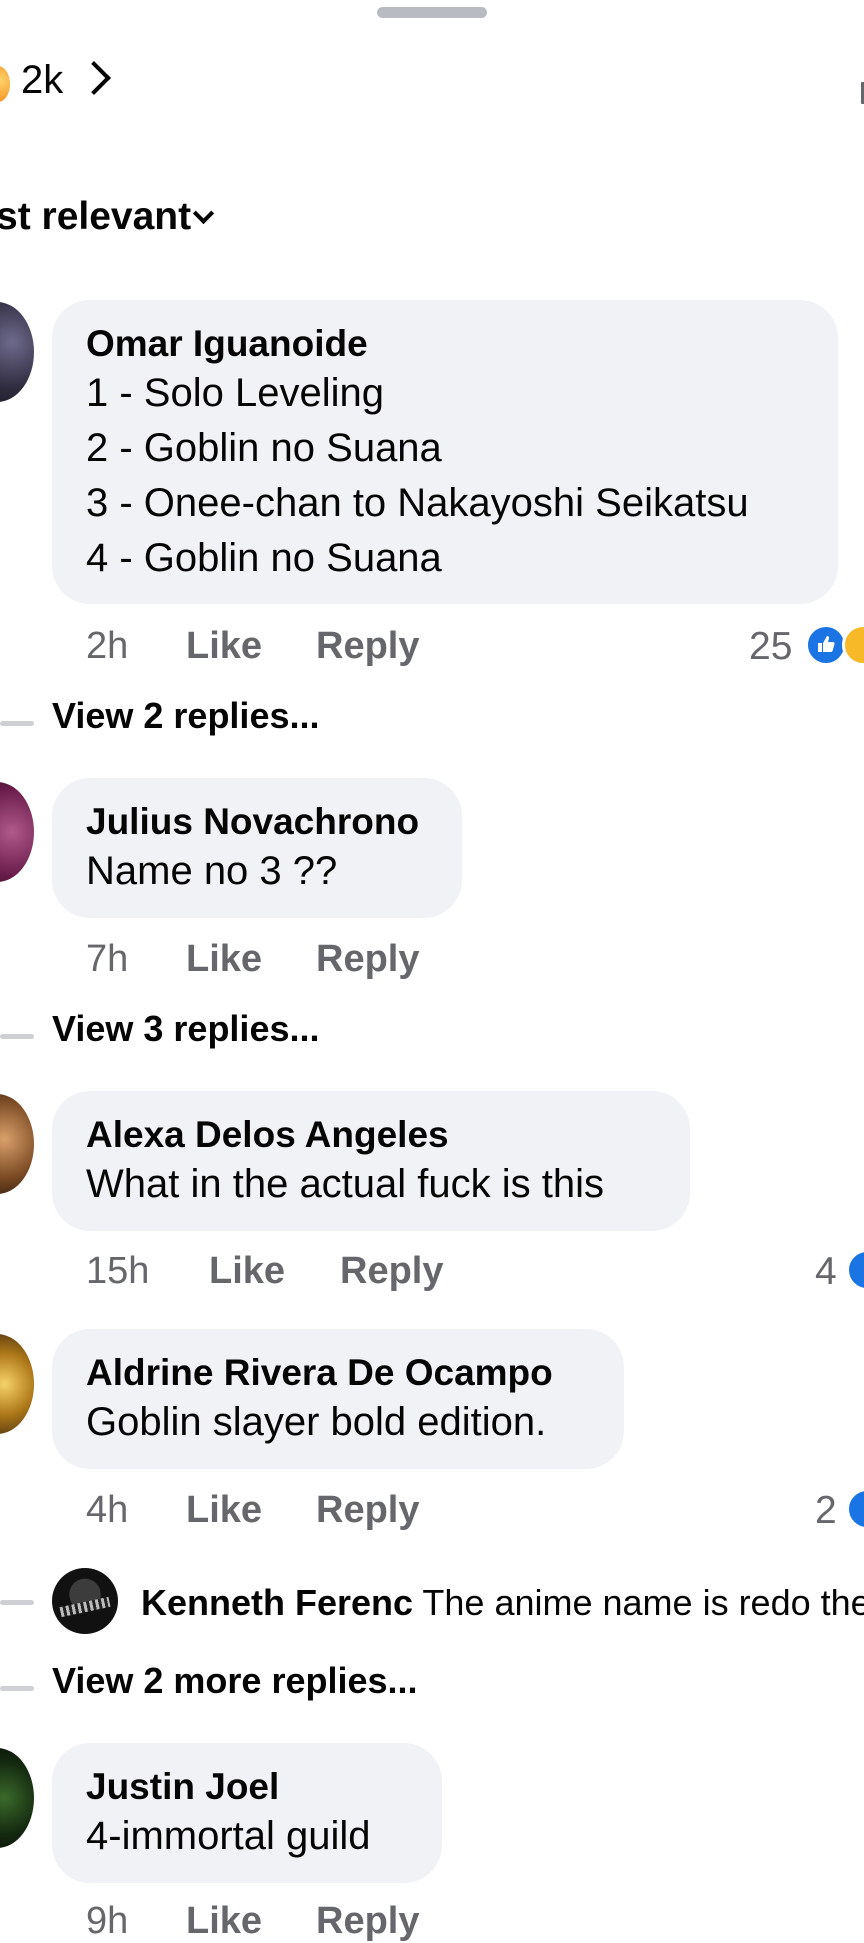 This screenshot has height=1943, width=864. Describe the element at coordinates (107, 1510) in the screenshot. I see `comment-time: 4h` at that location.